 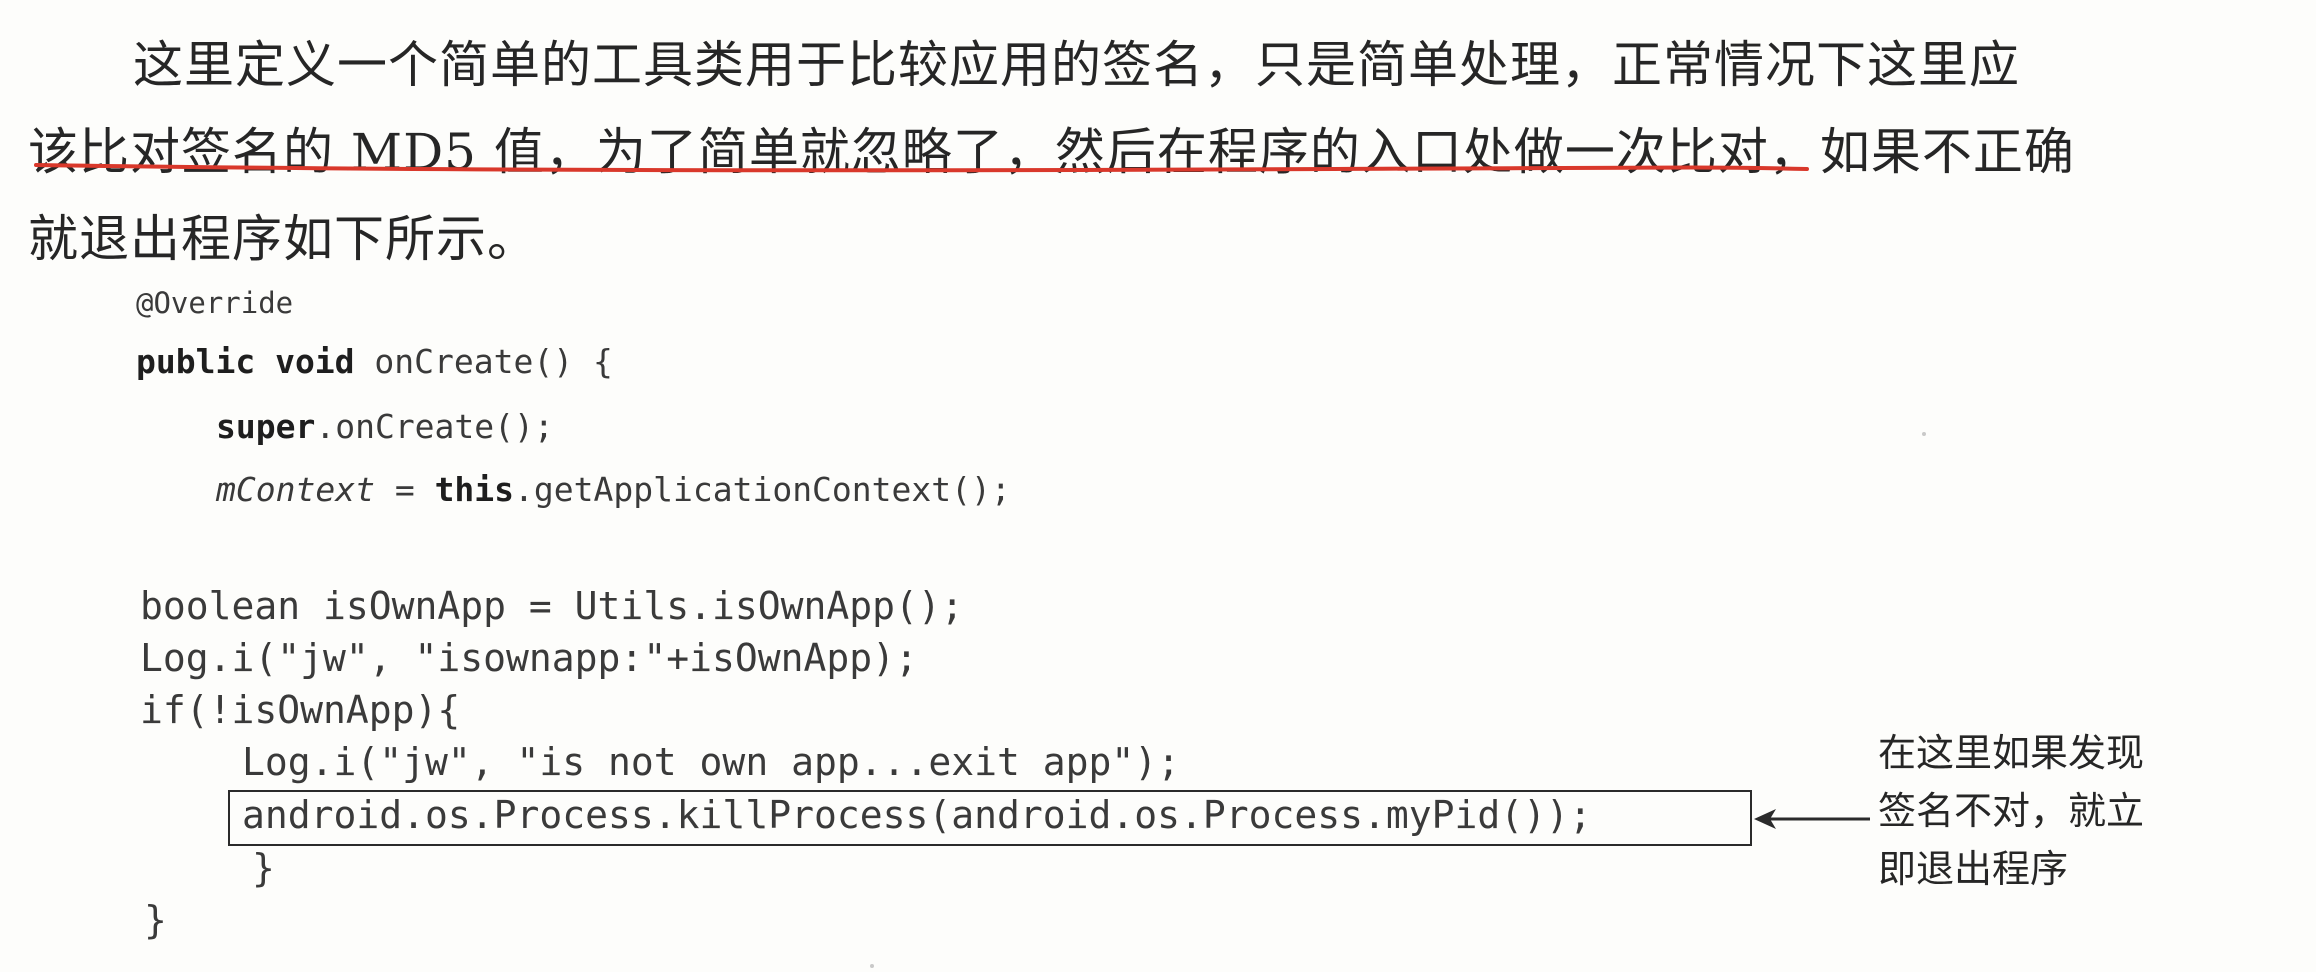 What do you see at coordinates (1076, 65) in the screenshot?
I see `paragraph-line-1: 这里定义一个简单的工具类用于比较应用的签名，只是简单处理，正常情况下这里应` at bounding box center [1076, 65].